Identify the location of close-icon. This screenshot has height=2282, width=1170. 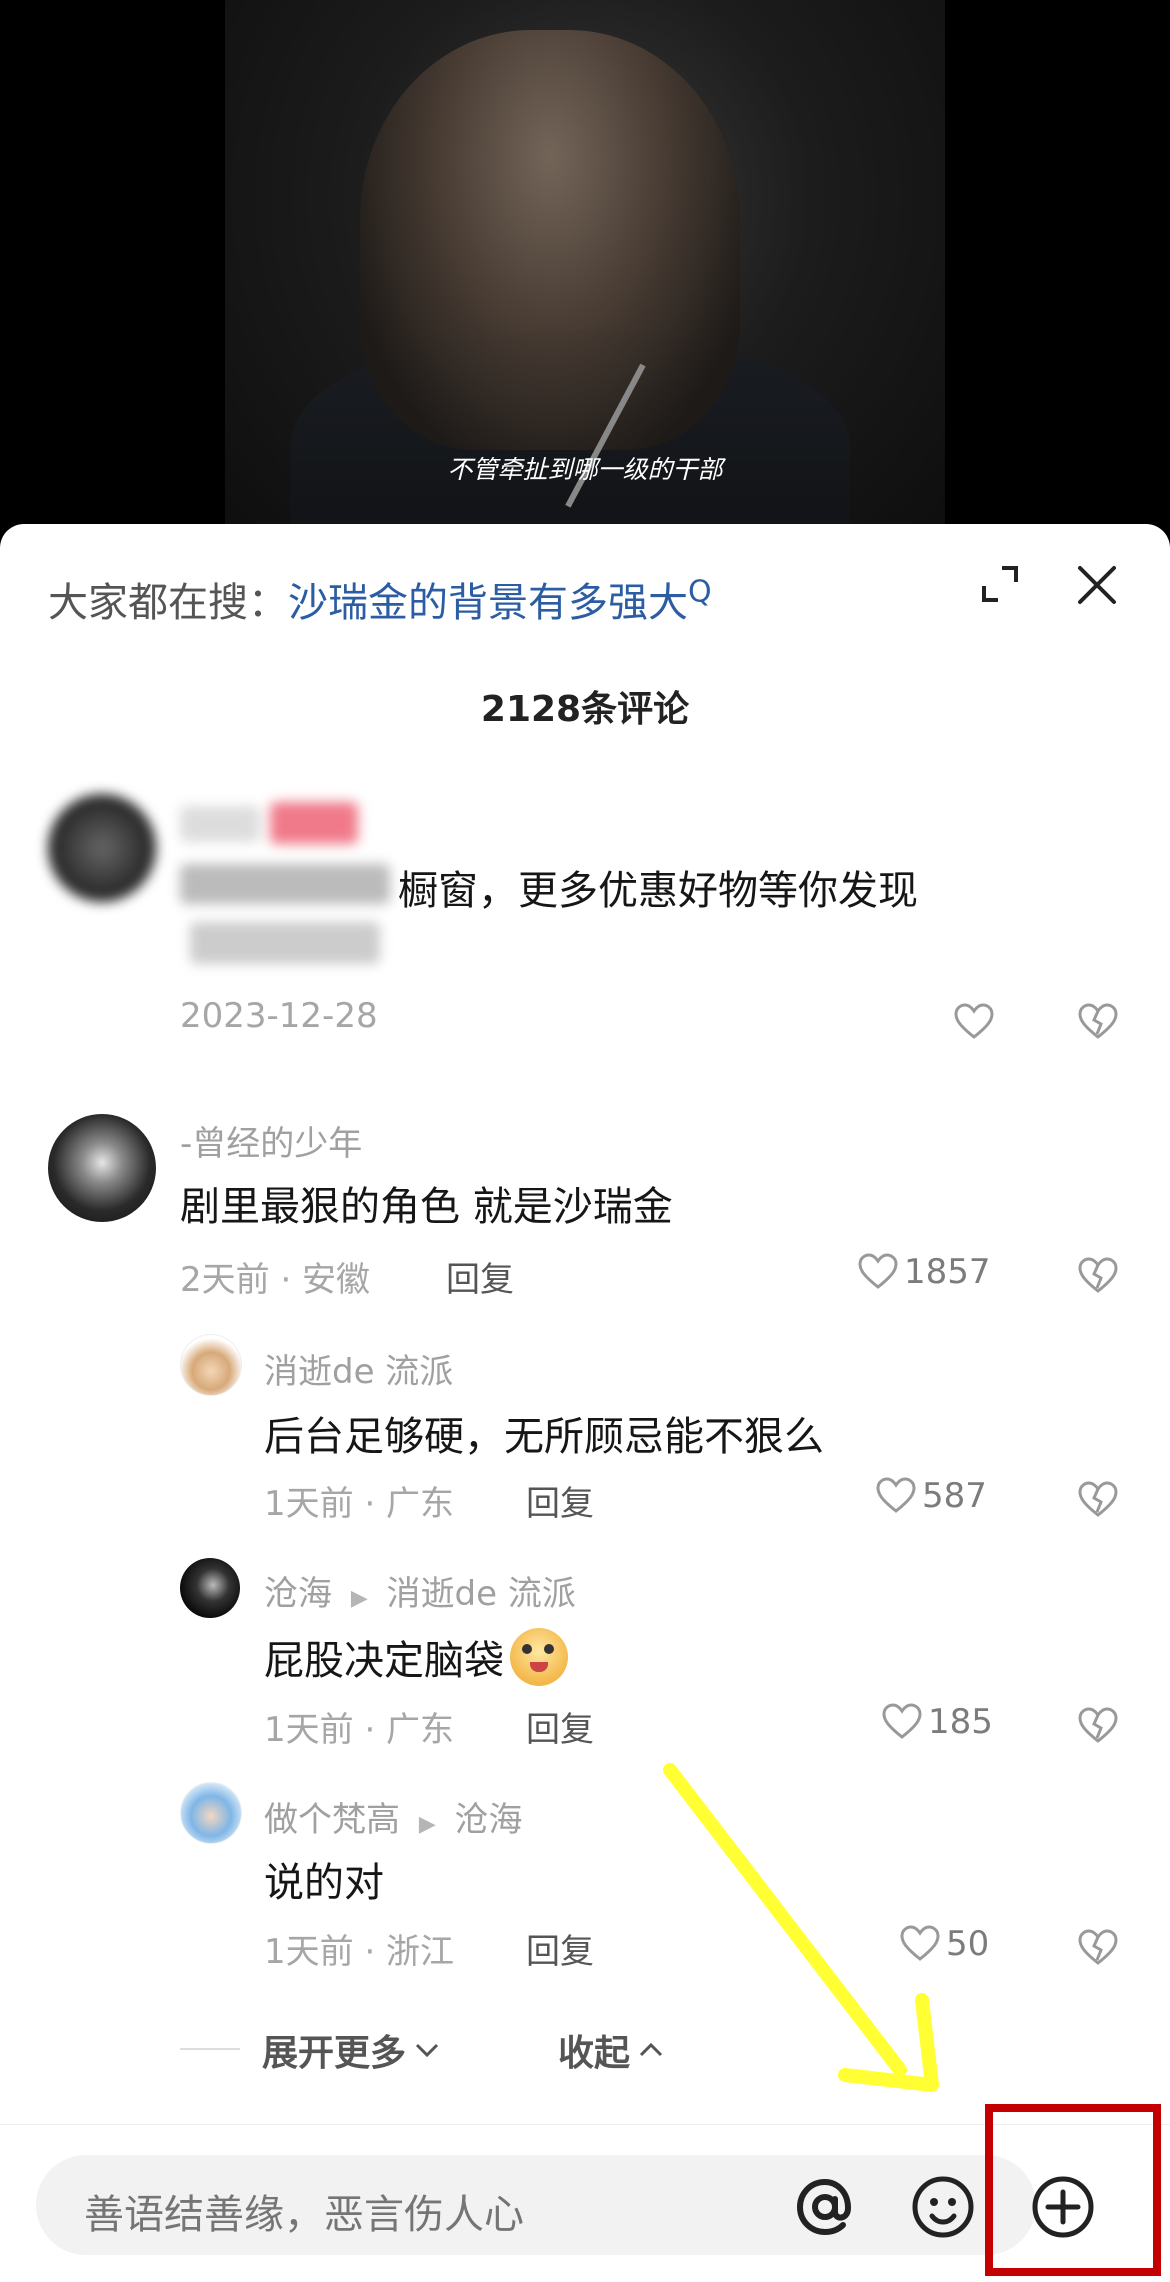
(1097, 585).